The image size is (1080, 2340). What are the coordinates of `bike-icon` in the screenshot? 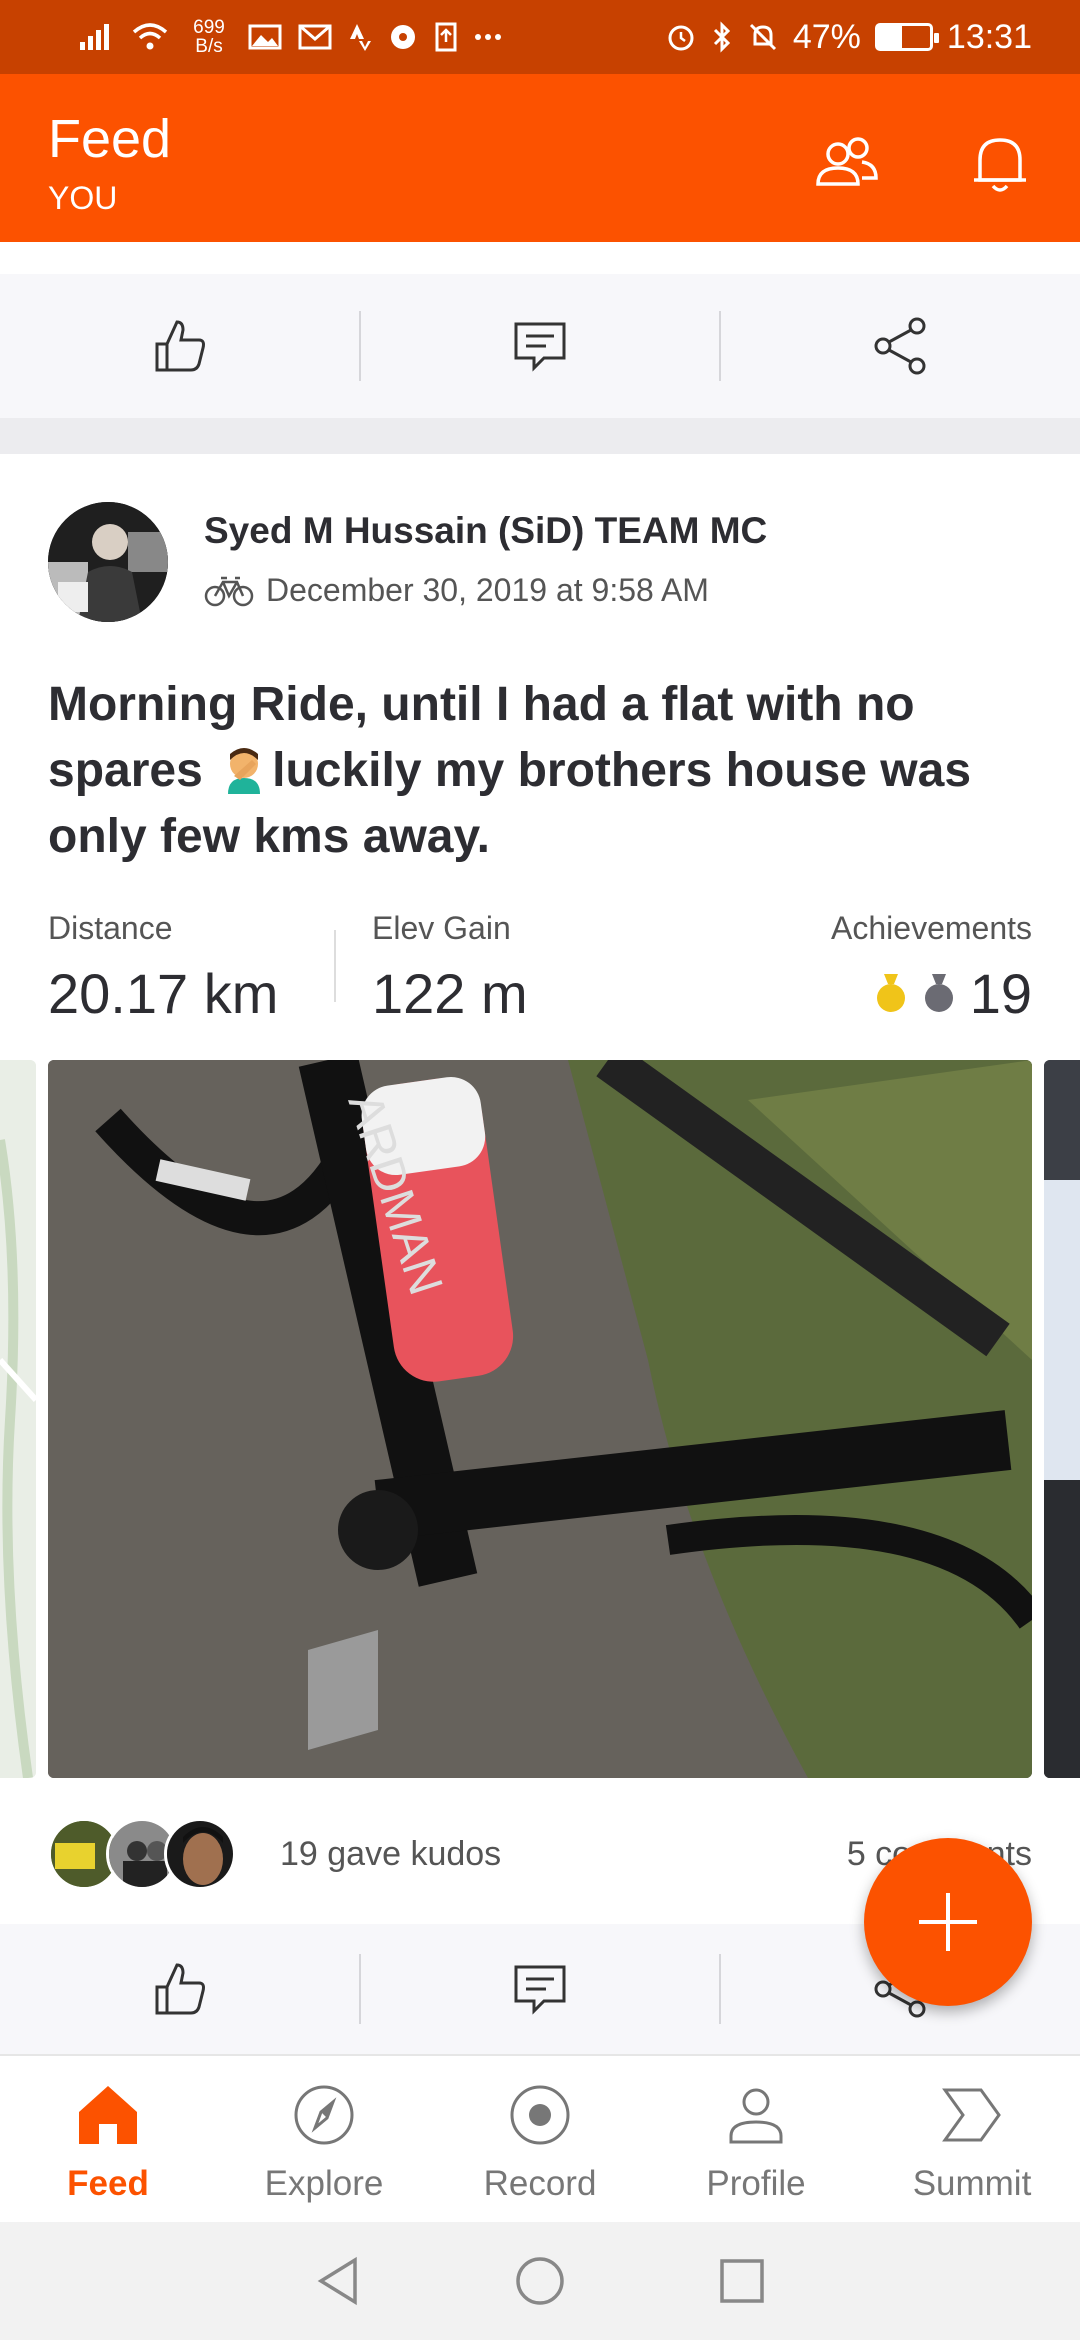 It's located at (229, 591).